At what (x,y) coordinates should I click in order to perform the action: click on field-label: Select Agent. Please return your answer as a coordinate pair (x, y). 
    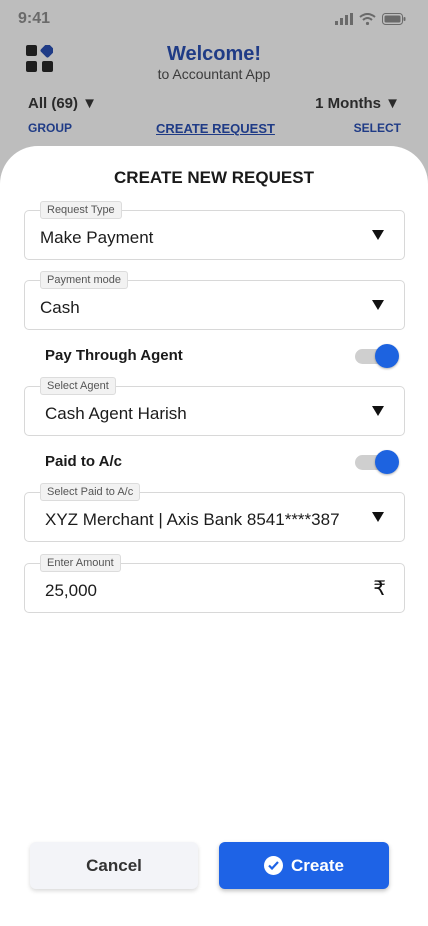
    Looking at the image, I should click on (78, 386).